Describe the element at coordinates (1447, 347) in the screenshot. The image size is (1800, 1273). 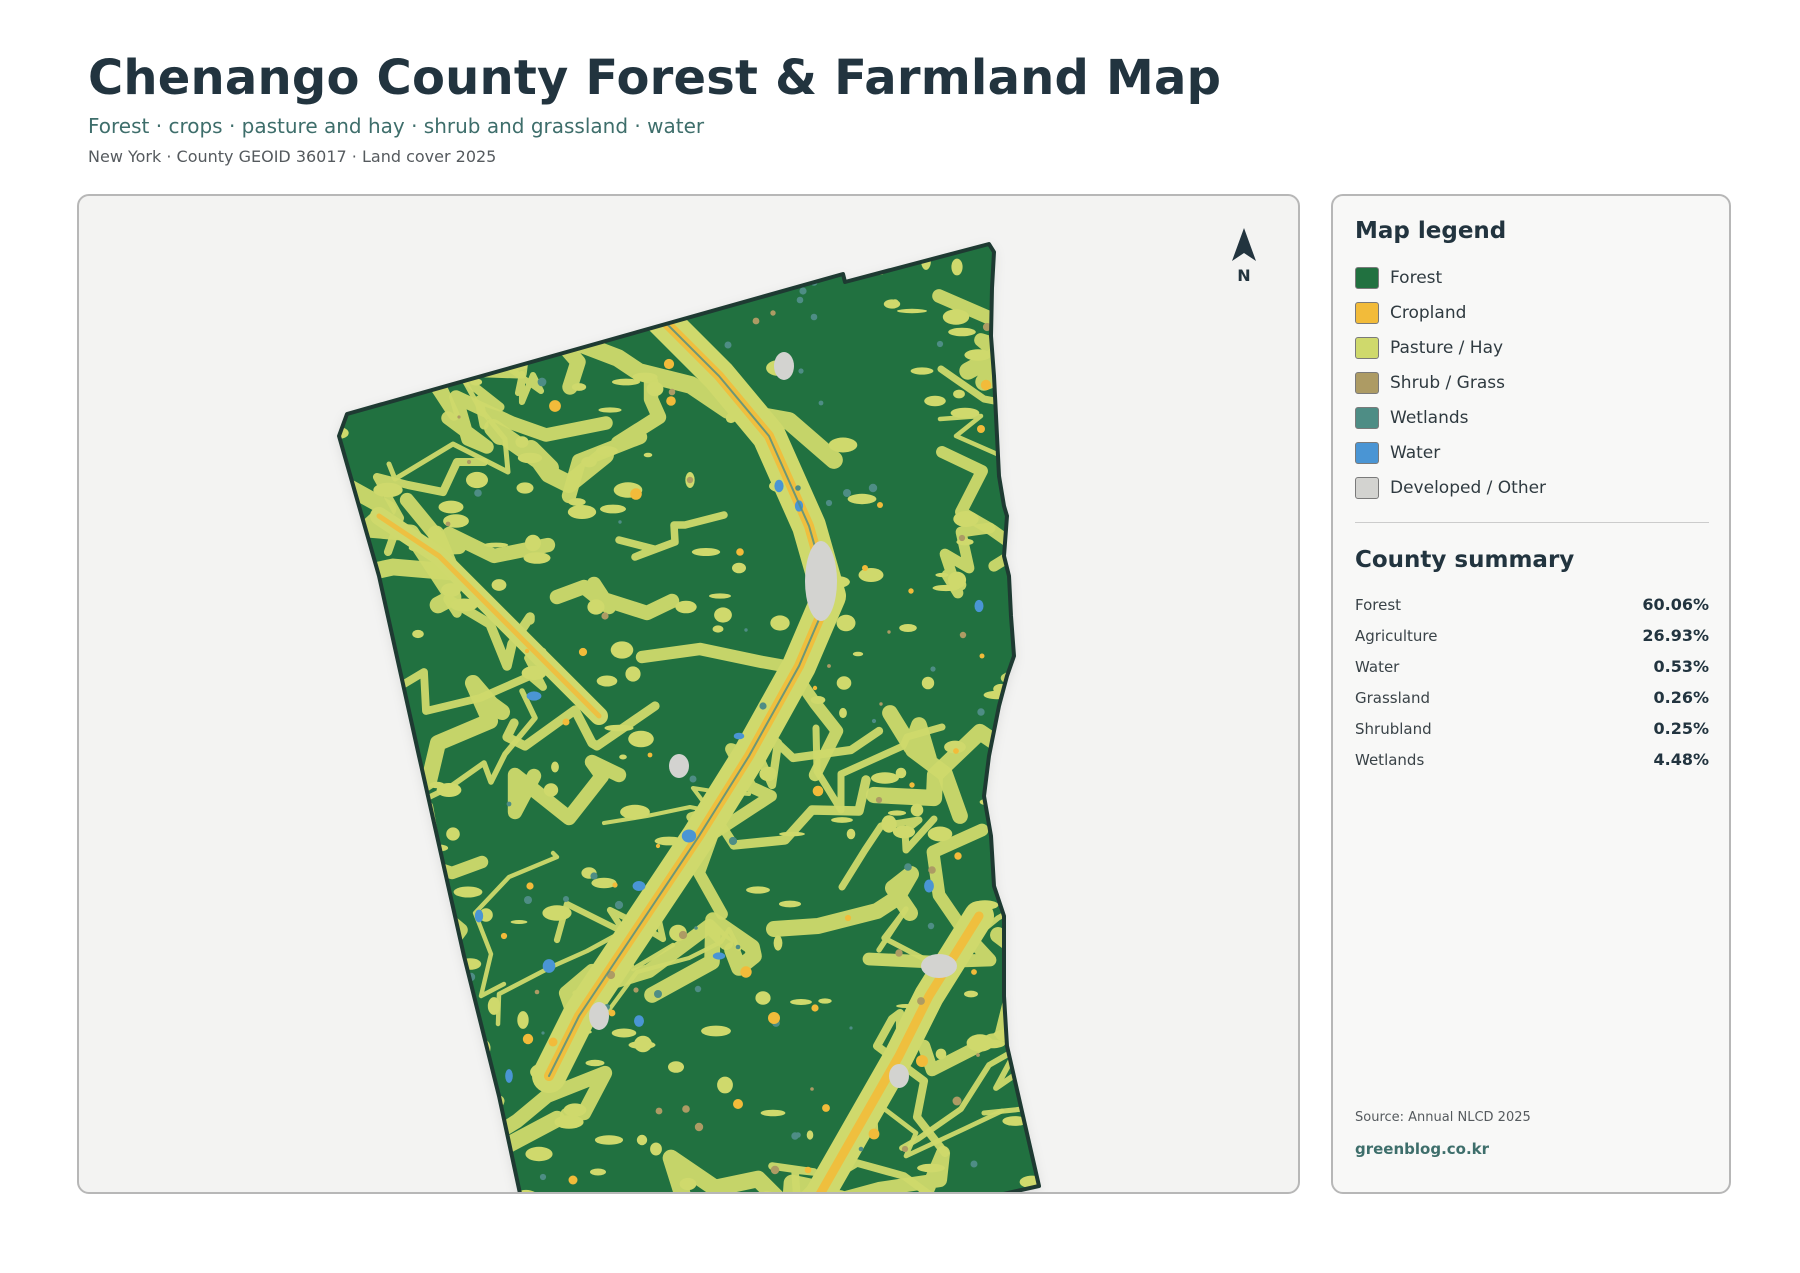
I see `legend-label: Pasture / Hay` at that location.